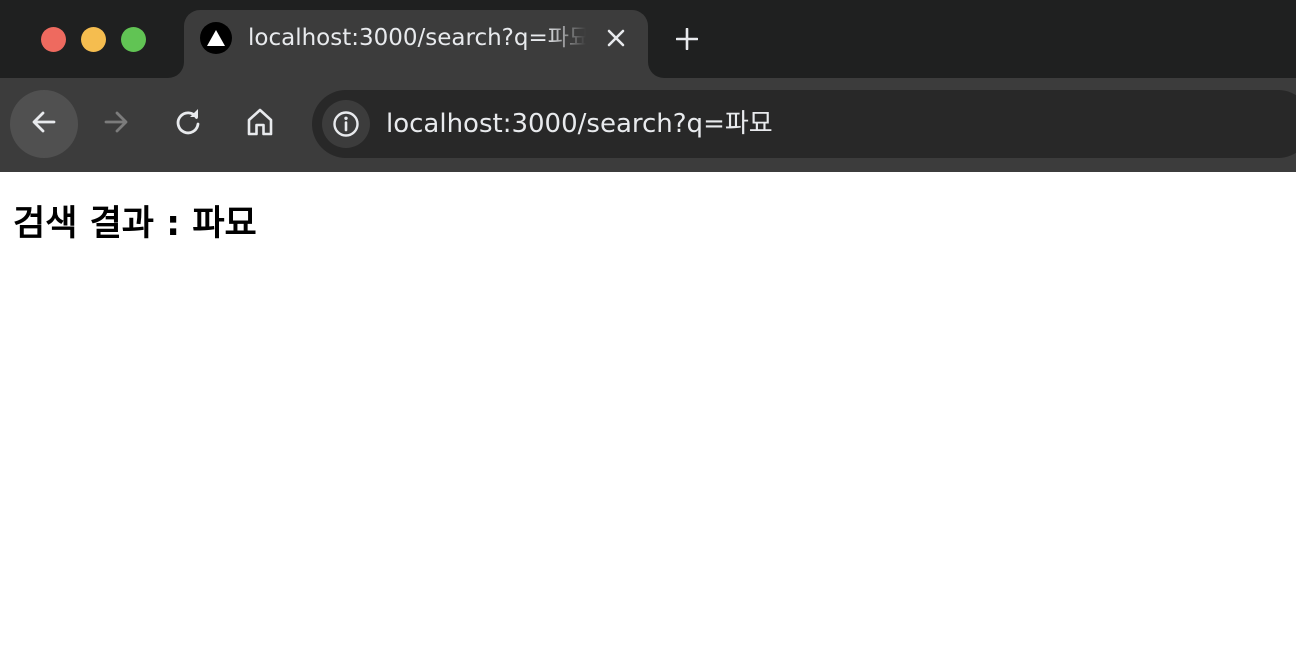 The height and width of the screenshot is (646, 1296). I want to click on tab-strip: localhost:3000/search?q=파묘, so click(648, 39).